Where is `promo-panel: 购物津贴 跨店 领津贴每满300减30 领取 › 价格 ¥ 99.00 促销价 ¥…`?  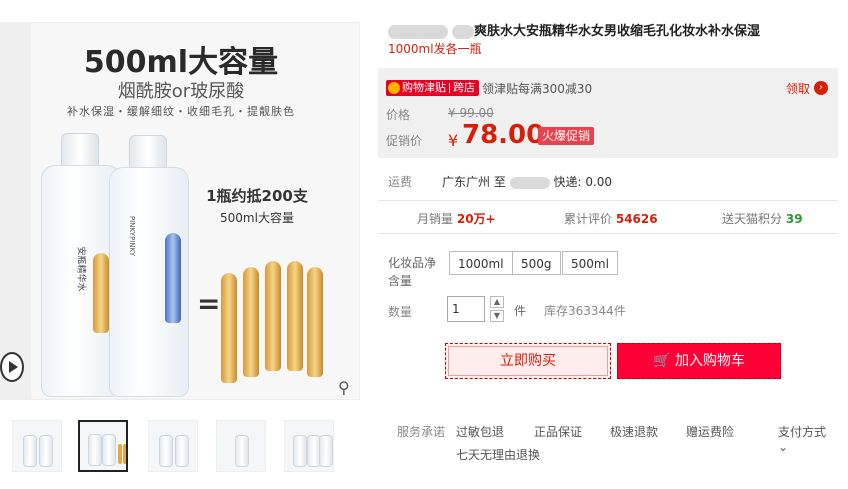
promo-panel: 购物津贴 跨店 领津贴每满300减30 领取 › 价格 ¥ 99.00 促销价 ¥… is located at coordinates (608, 113).